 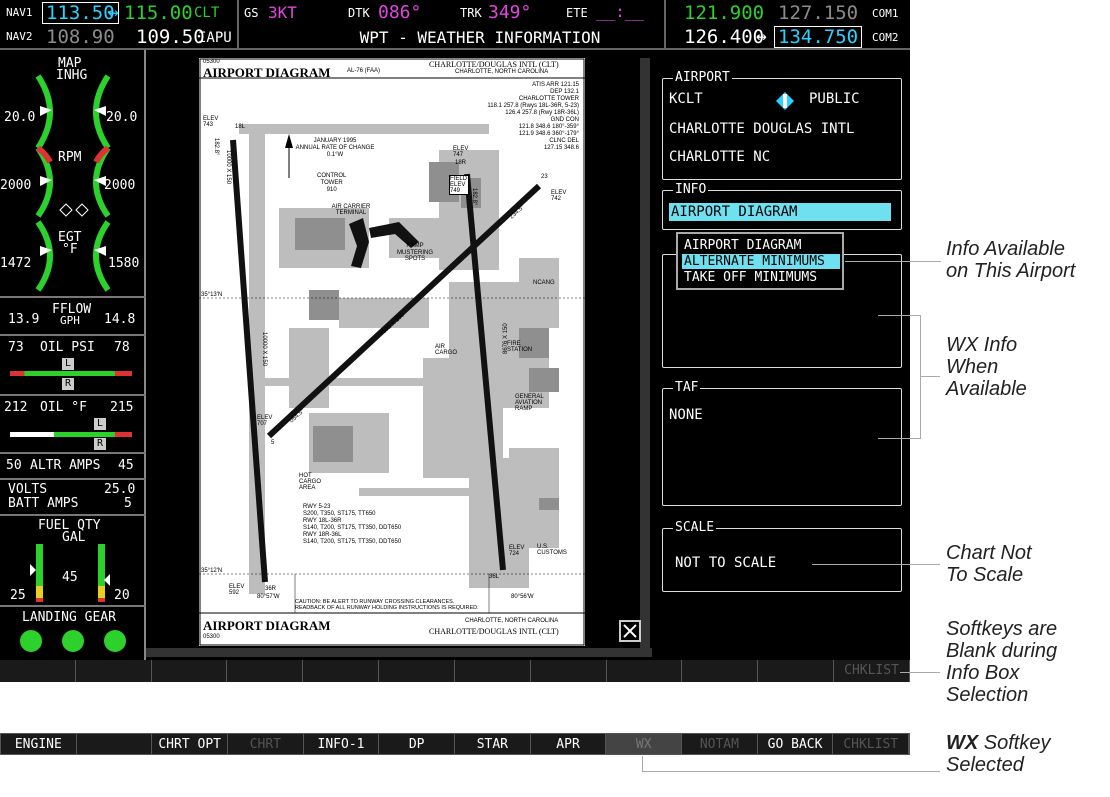 I want to click on chart-title: AIRPORT DIAGRAM, so click(x=267, y=72).